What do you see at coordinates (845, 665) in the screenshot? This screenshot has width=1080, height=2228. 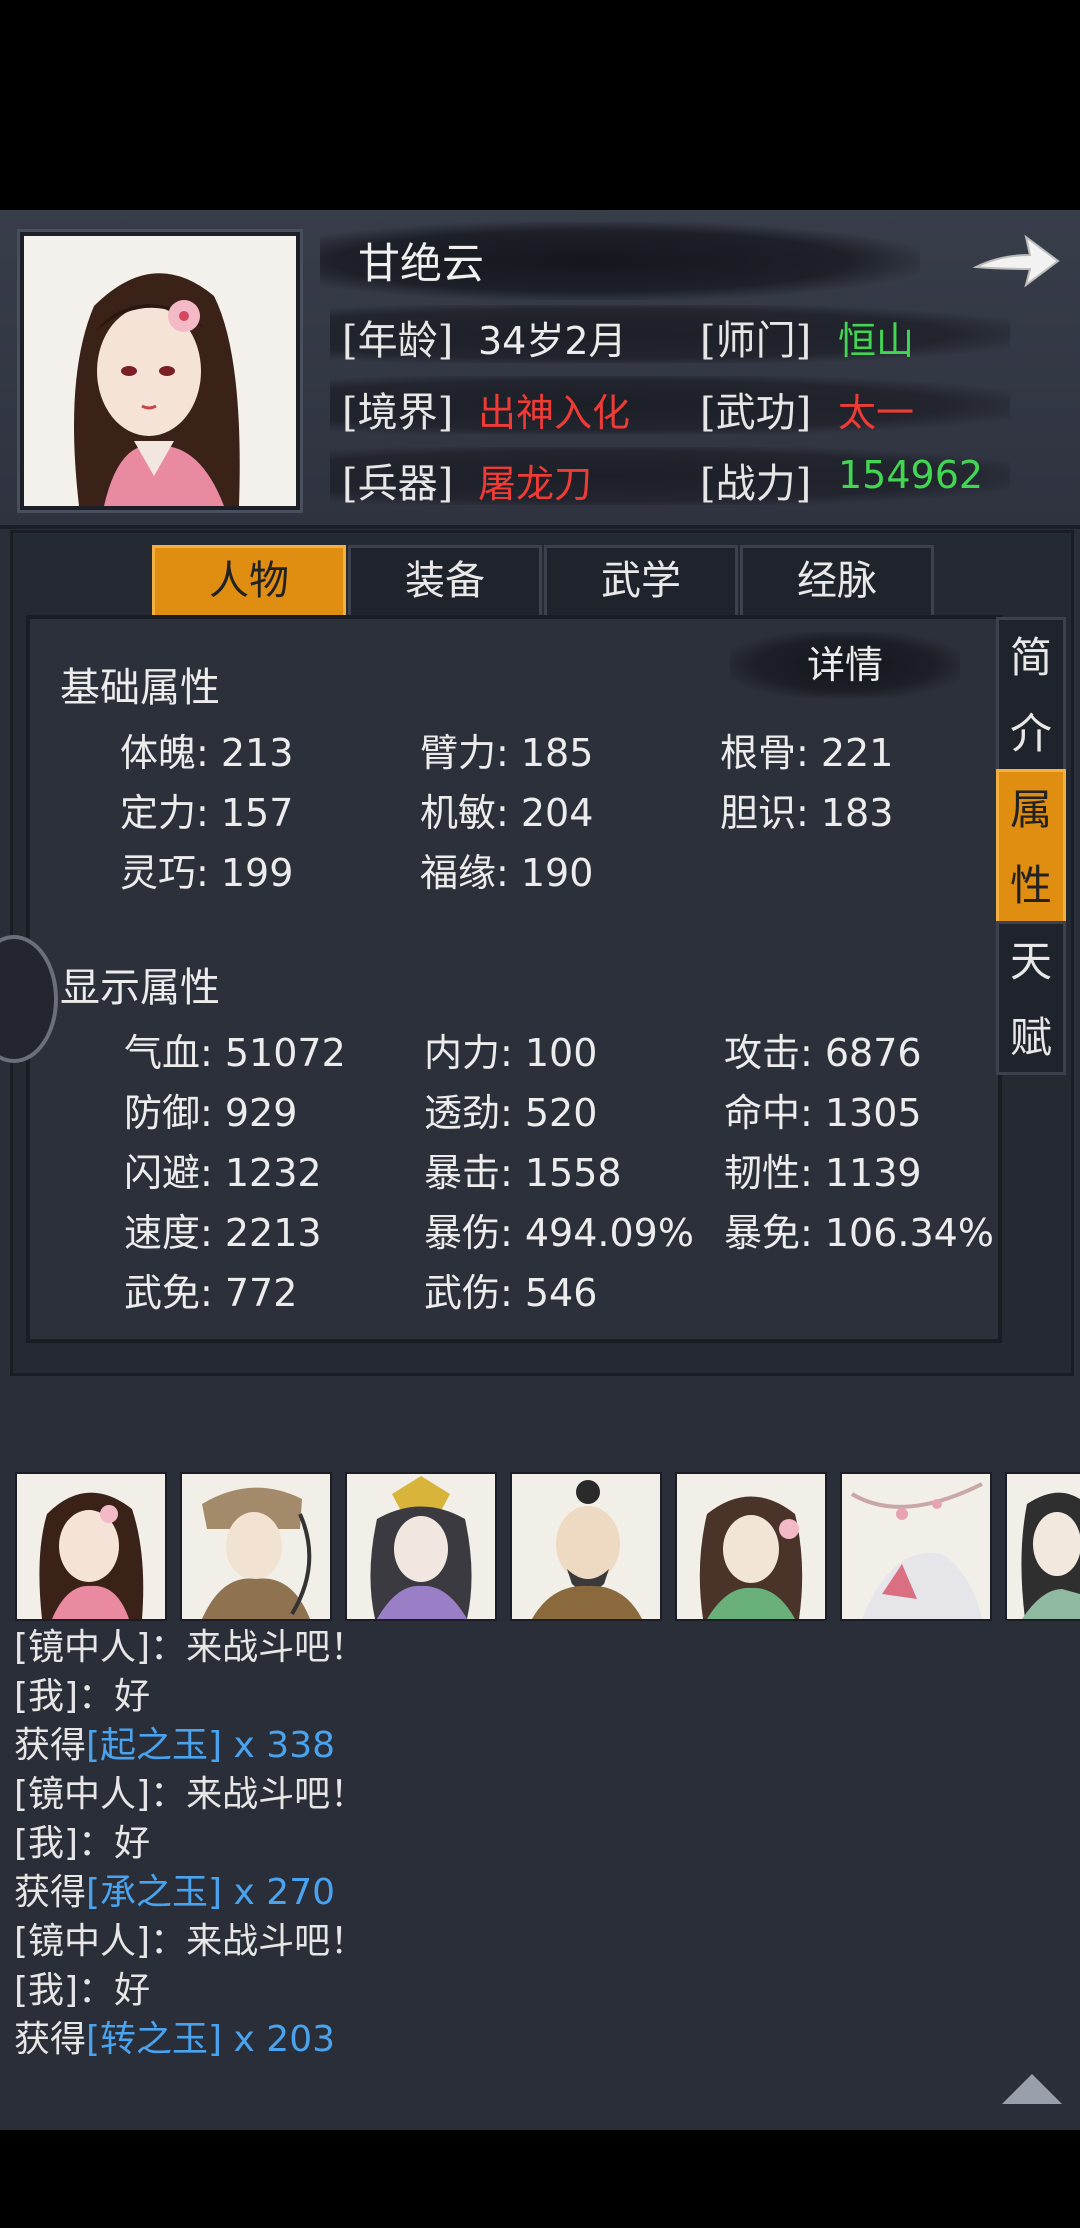 I see `detail-button: 详情` at bounding box center [845, 665].